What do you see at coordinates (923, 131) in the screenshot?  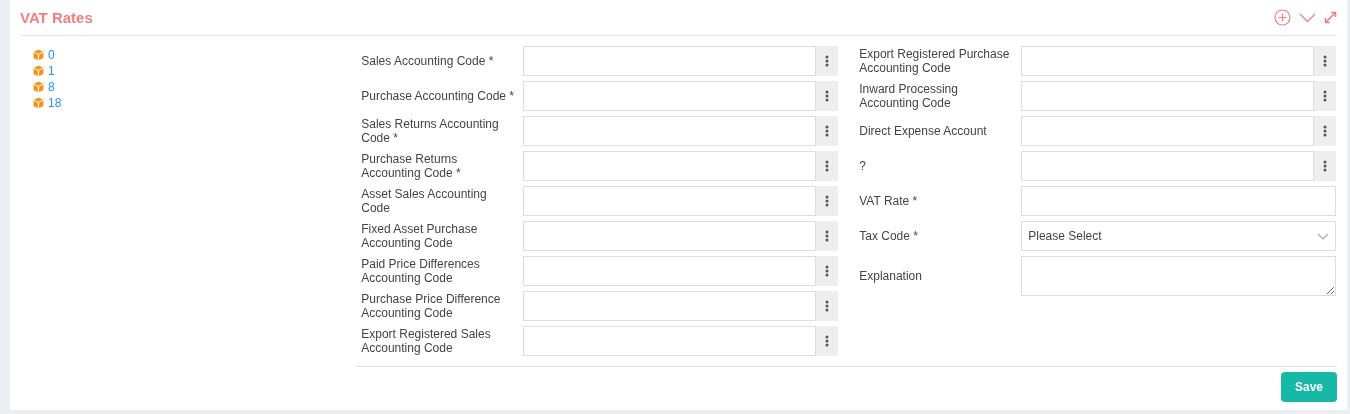 I see `field-label: Direct Expense Account` at bounding box center [923, 131].